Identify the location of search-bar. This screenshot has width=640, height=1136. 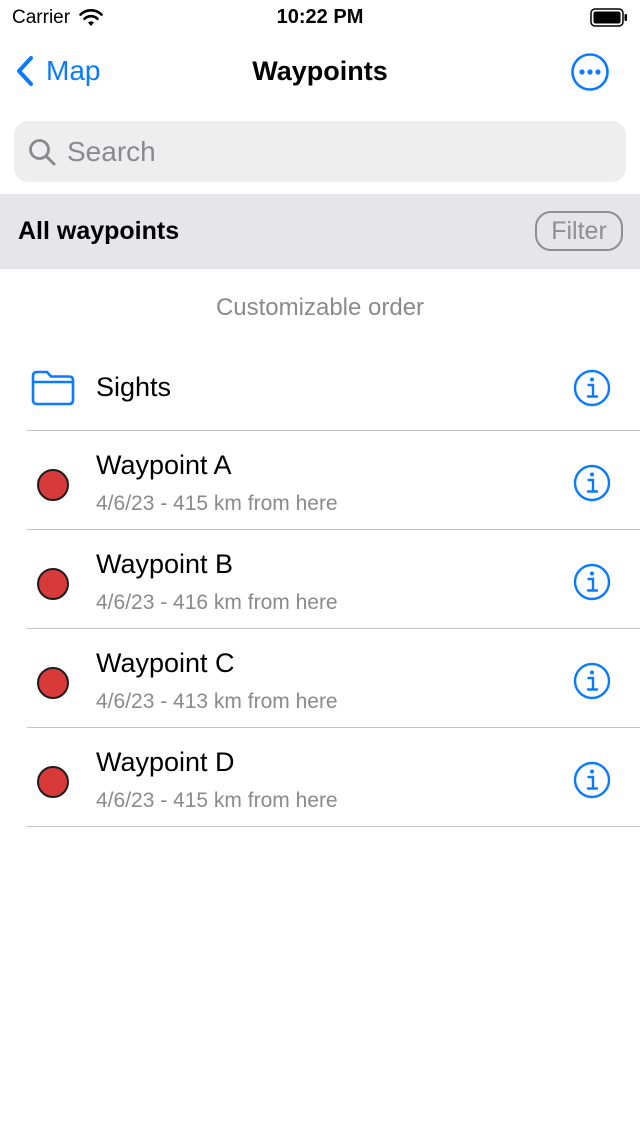
(320, 151).